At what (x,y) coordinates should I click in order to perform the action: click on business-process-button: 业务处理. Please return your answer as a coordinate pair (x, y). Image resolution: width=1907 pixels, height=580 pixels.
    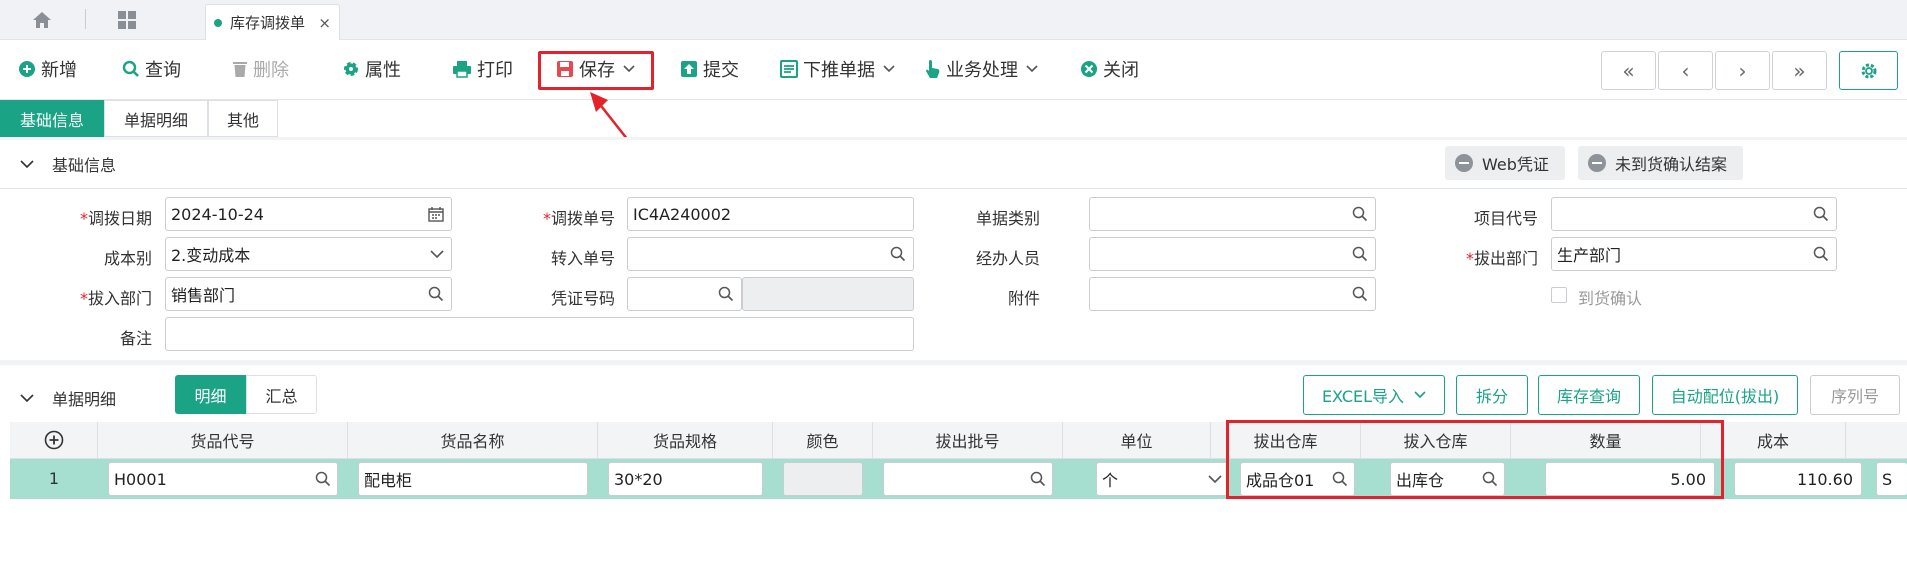
    Looking at the image, I should click on (984, 69).